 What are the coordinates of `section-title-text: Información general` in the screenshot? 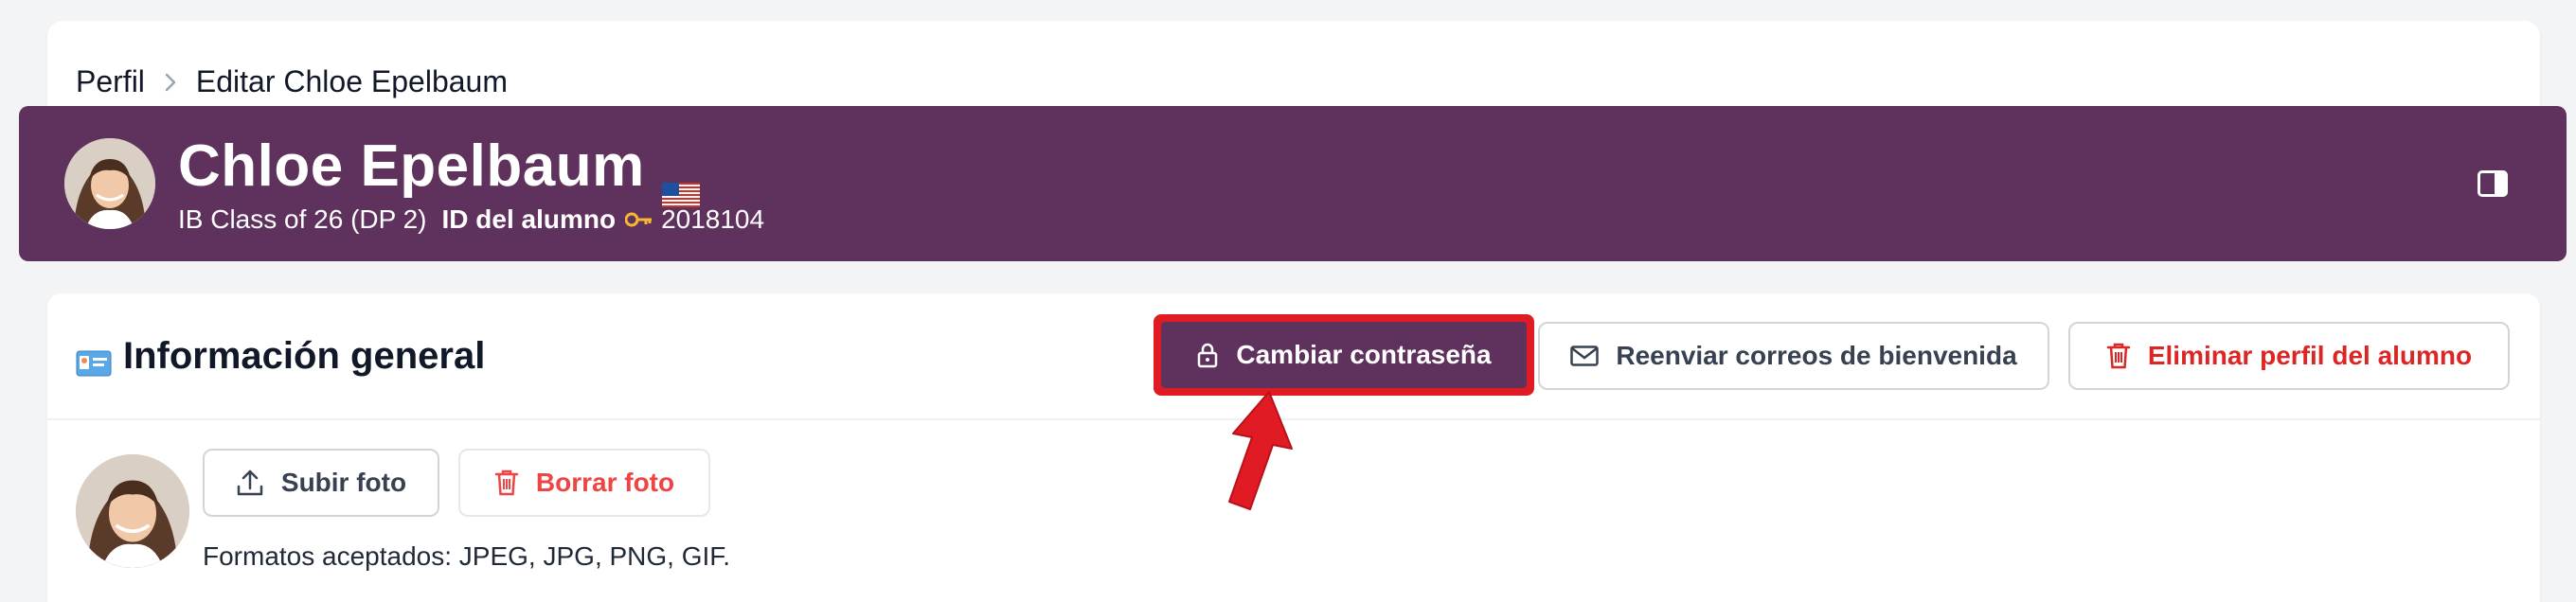 It's located at (304, 356).